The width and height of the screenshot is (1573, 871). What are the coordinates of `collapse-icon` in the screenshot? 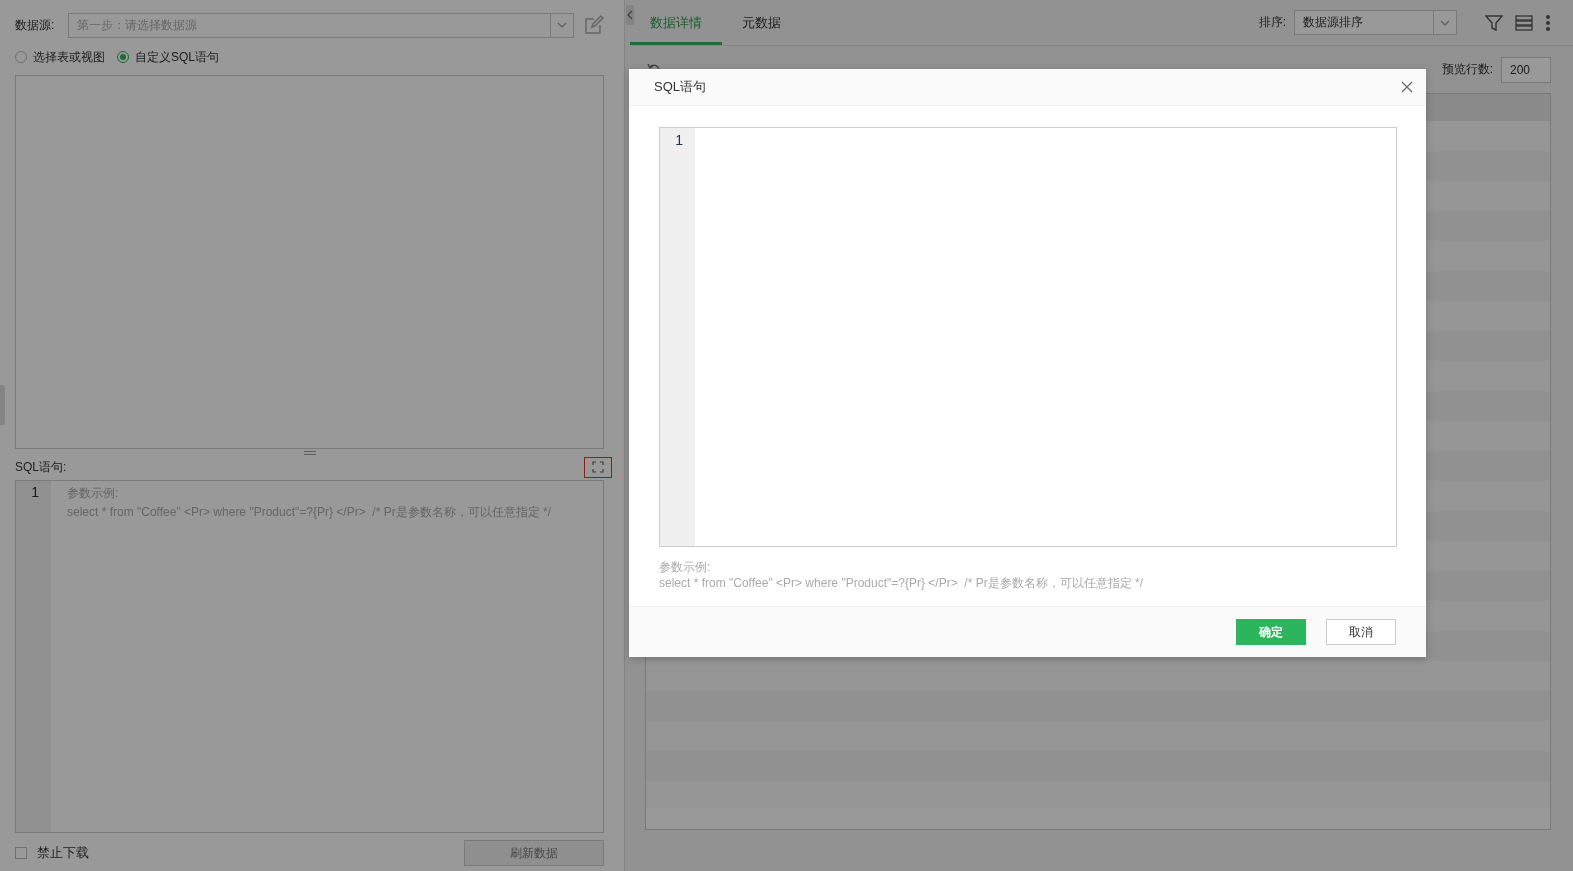 It's located at (630, 15).